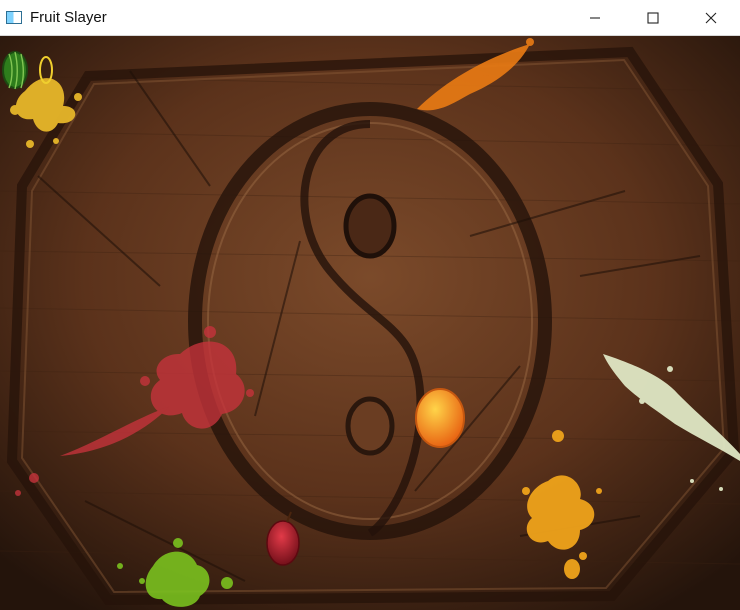  Describe the element at coordinates (68, 17) in the screenshot. I see `window-title: Fruit Slayer` at that location.